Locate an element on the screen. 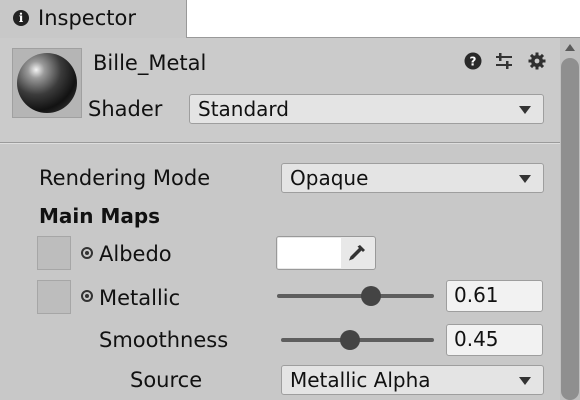 Image resolution: width=580 pixels, height=400 pixels. source-dropdown-value: Metallic Alpha is located at coordinates (360, 380).